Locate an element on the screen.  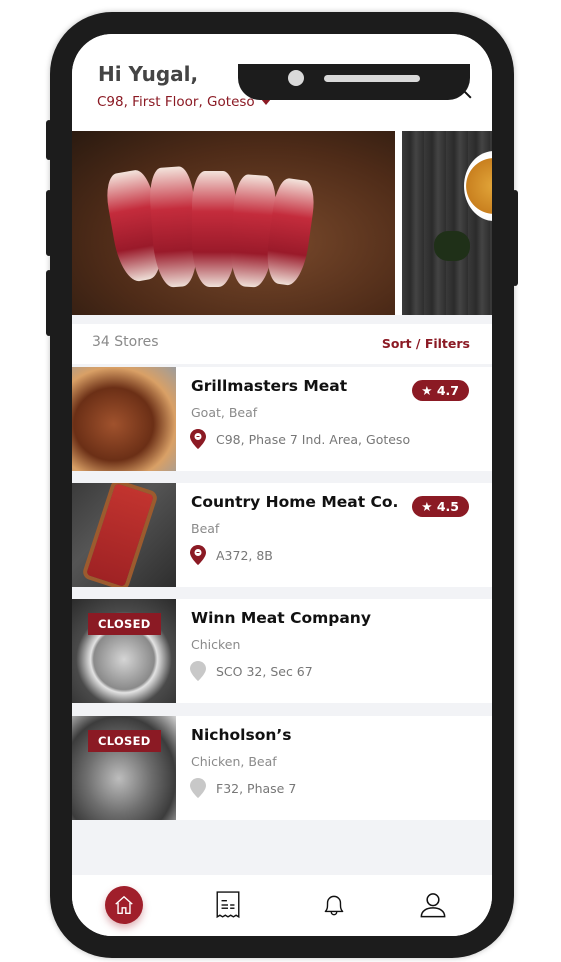
store-location: C98, Phase 7 Ind. Area, Goteso is located at coordinates (300, 439).